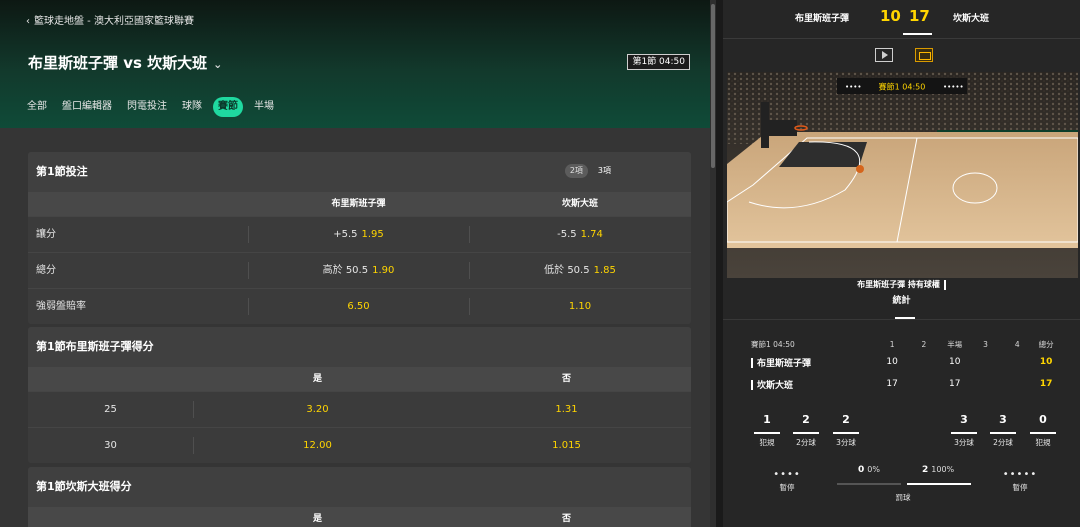  I want to click on away-ft-bar-track, so click(939, 484).